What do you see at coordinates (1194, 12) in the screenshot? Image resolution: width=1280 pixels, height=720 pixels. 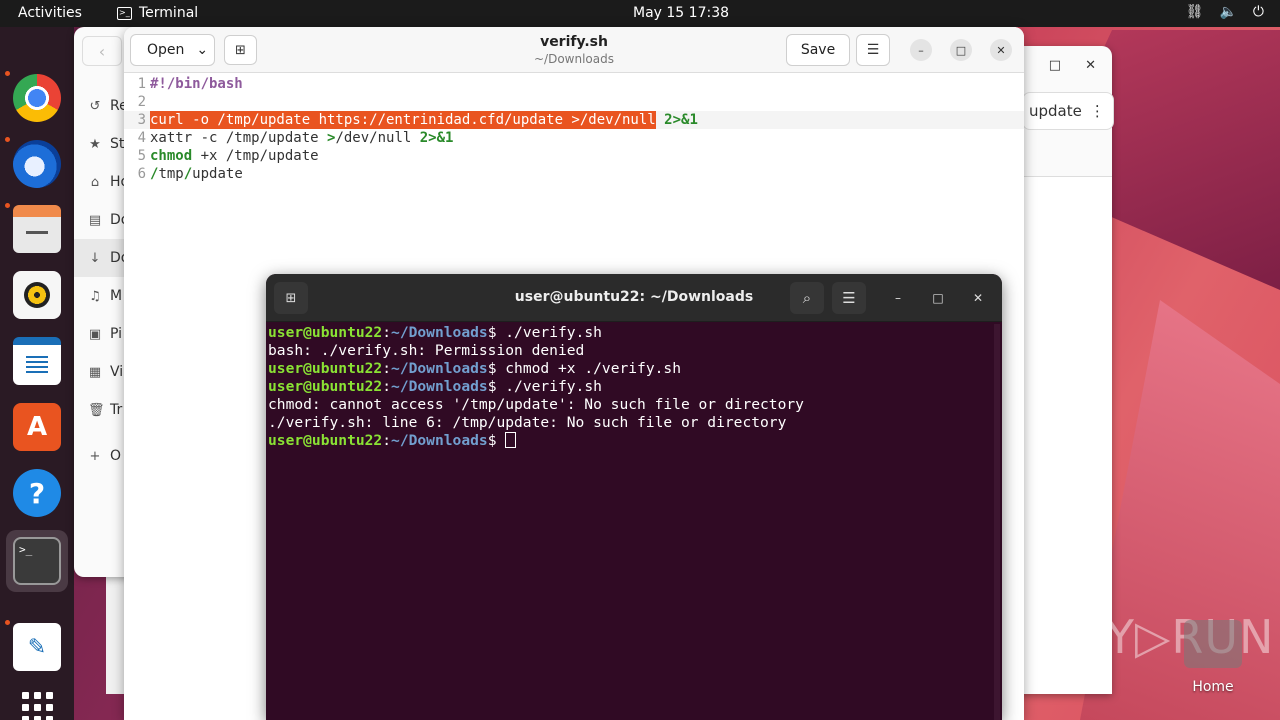 I see `network-icon: ⛓` at bounding box center [1194, 12].